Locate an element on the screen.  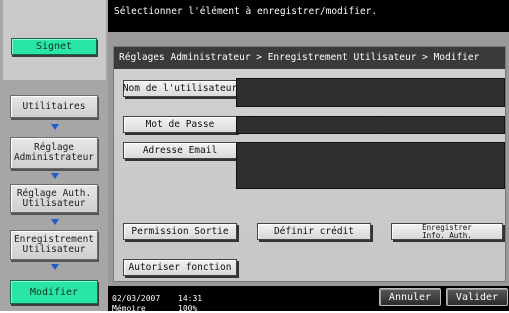
definir-credit-label: Définir crédit is located at coordinates (314, 231).